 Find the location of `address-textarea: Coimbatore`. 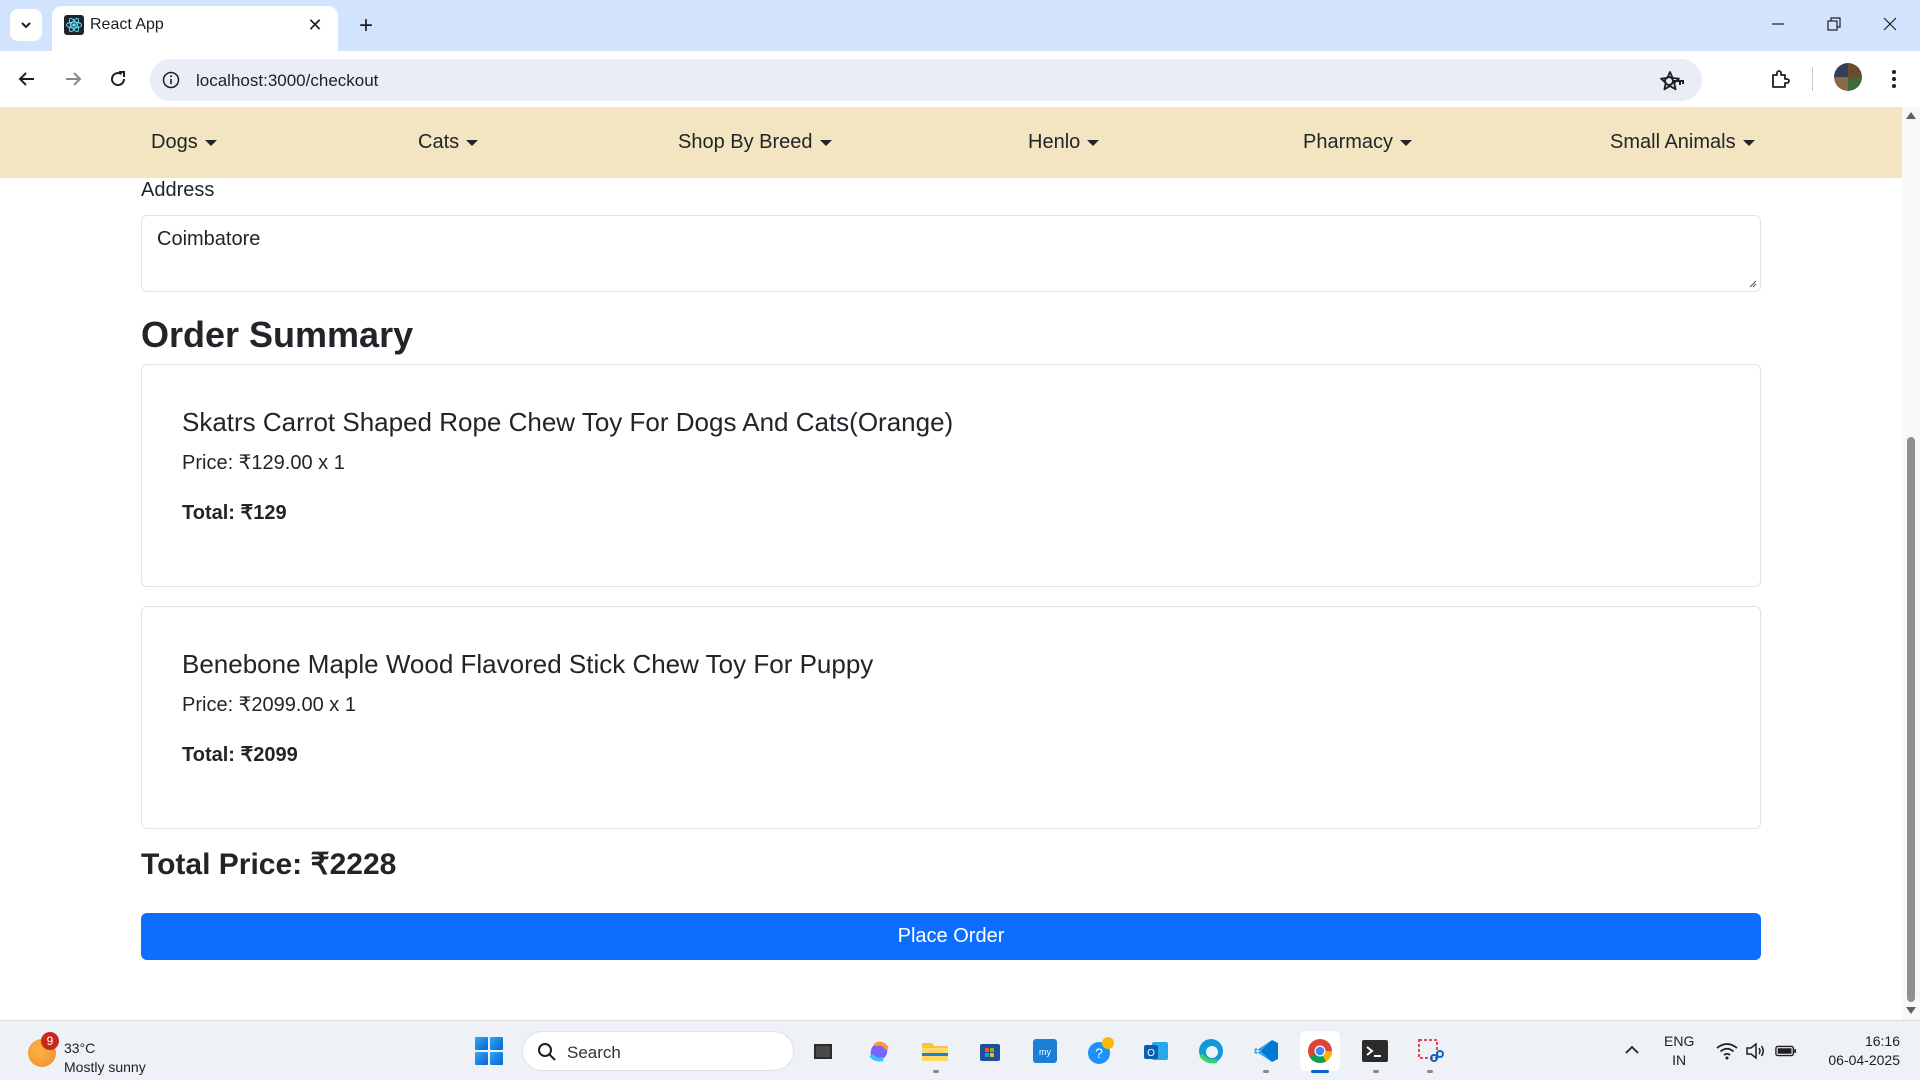

address-textarea: Coimbatore is located at coordinates (951, 253).